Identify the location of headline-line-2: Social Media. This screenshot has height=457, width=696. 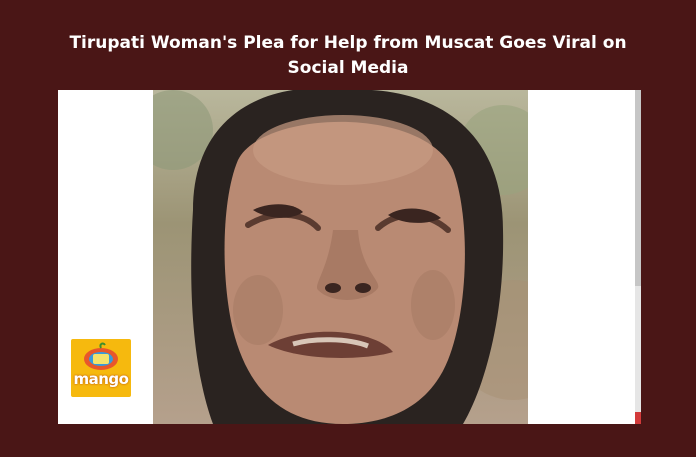
(348, 68).